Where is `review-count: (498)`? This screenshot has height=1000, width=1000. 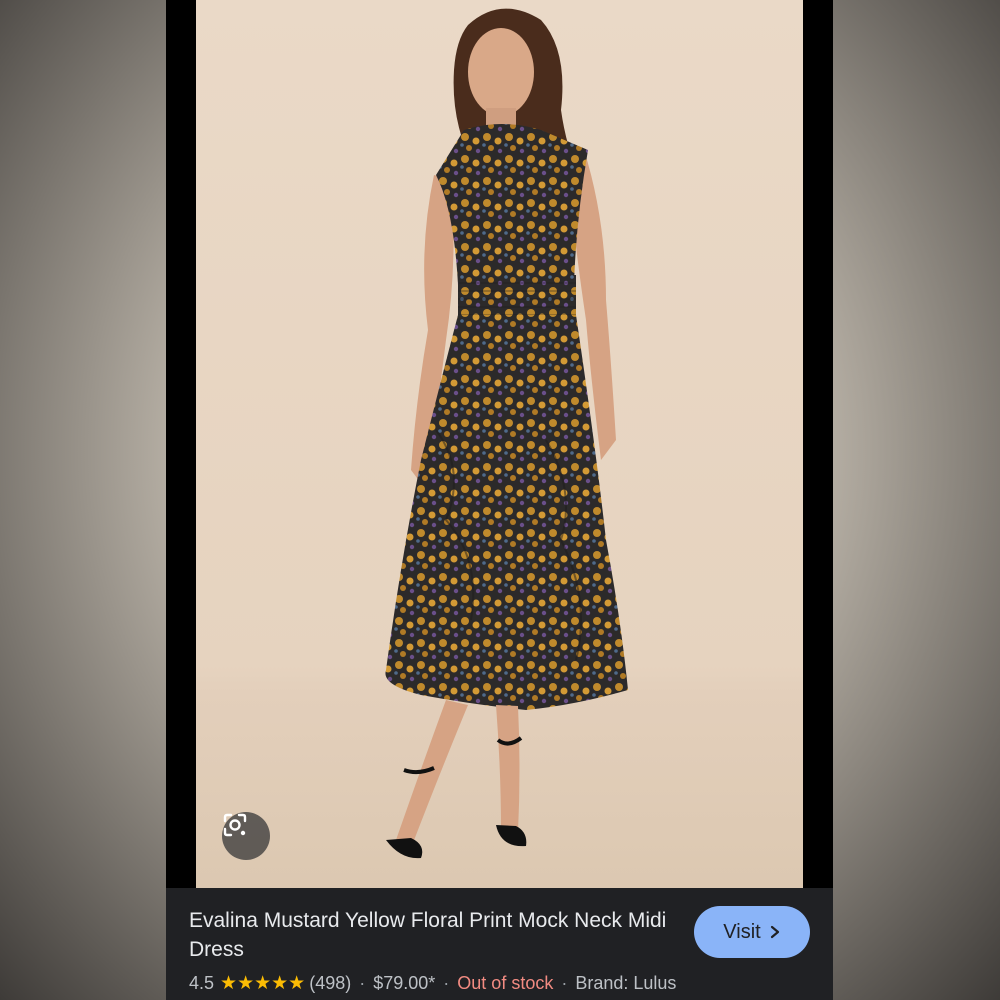 review-count: (498) is located at coordinates (330, 983).